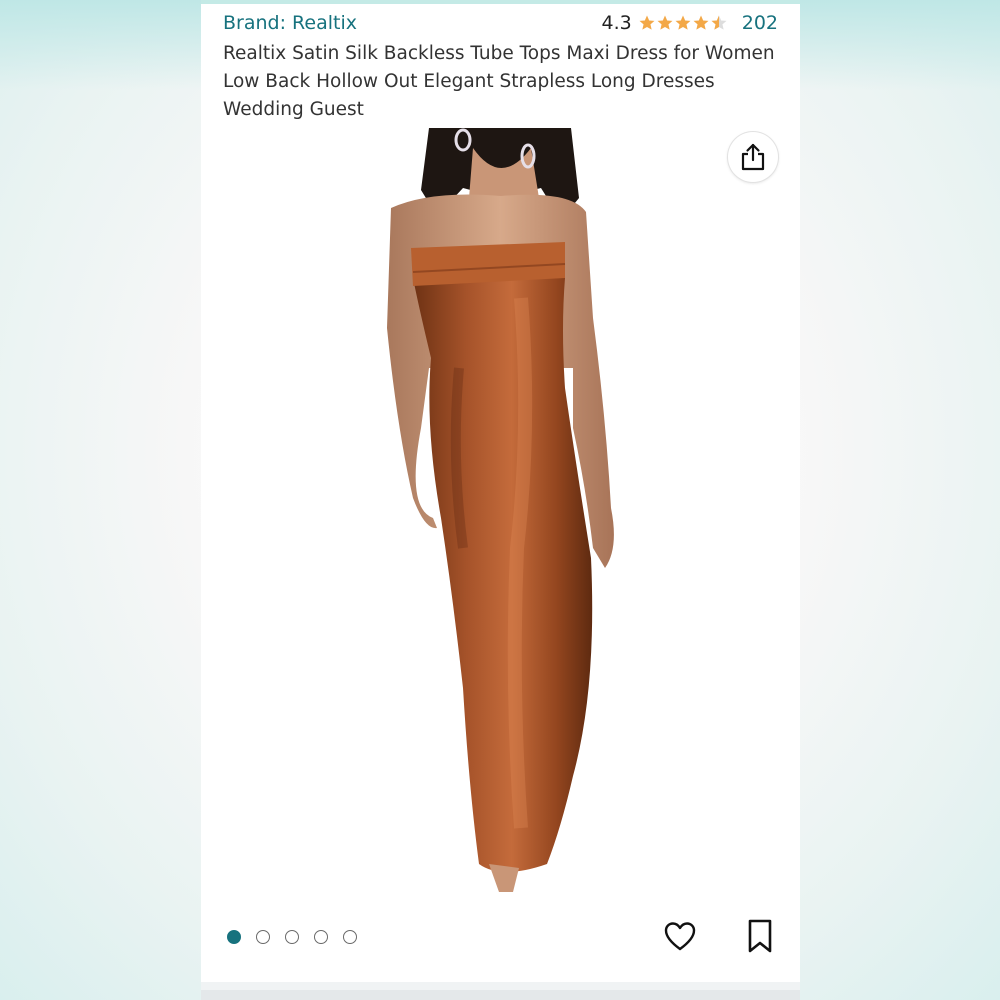  I want to click on rating-value: 4.3, so click(616, 23).